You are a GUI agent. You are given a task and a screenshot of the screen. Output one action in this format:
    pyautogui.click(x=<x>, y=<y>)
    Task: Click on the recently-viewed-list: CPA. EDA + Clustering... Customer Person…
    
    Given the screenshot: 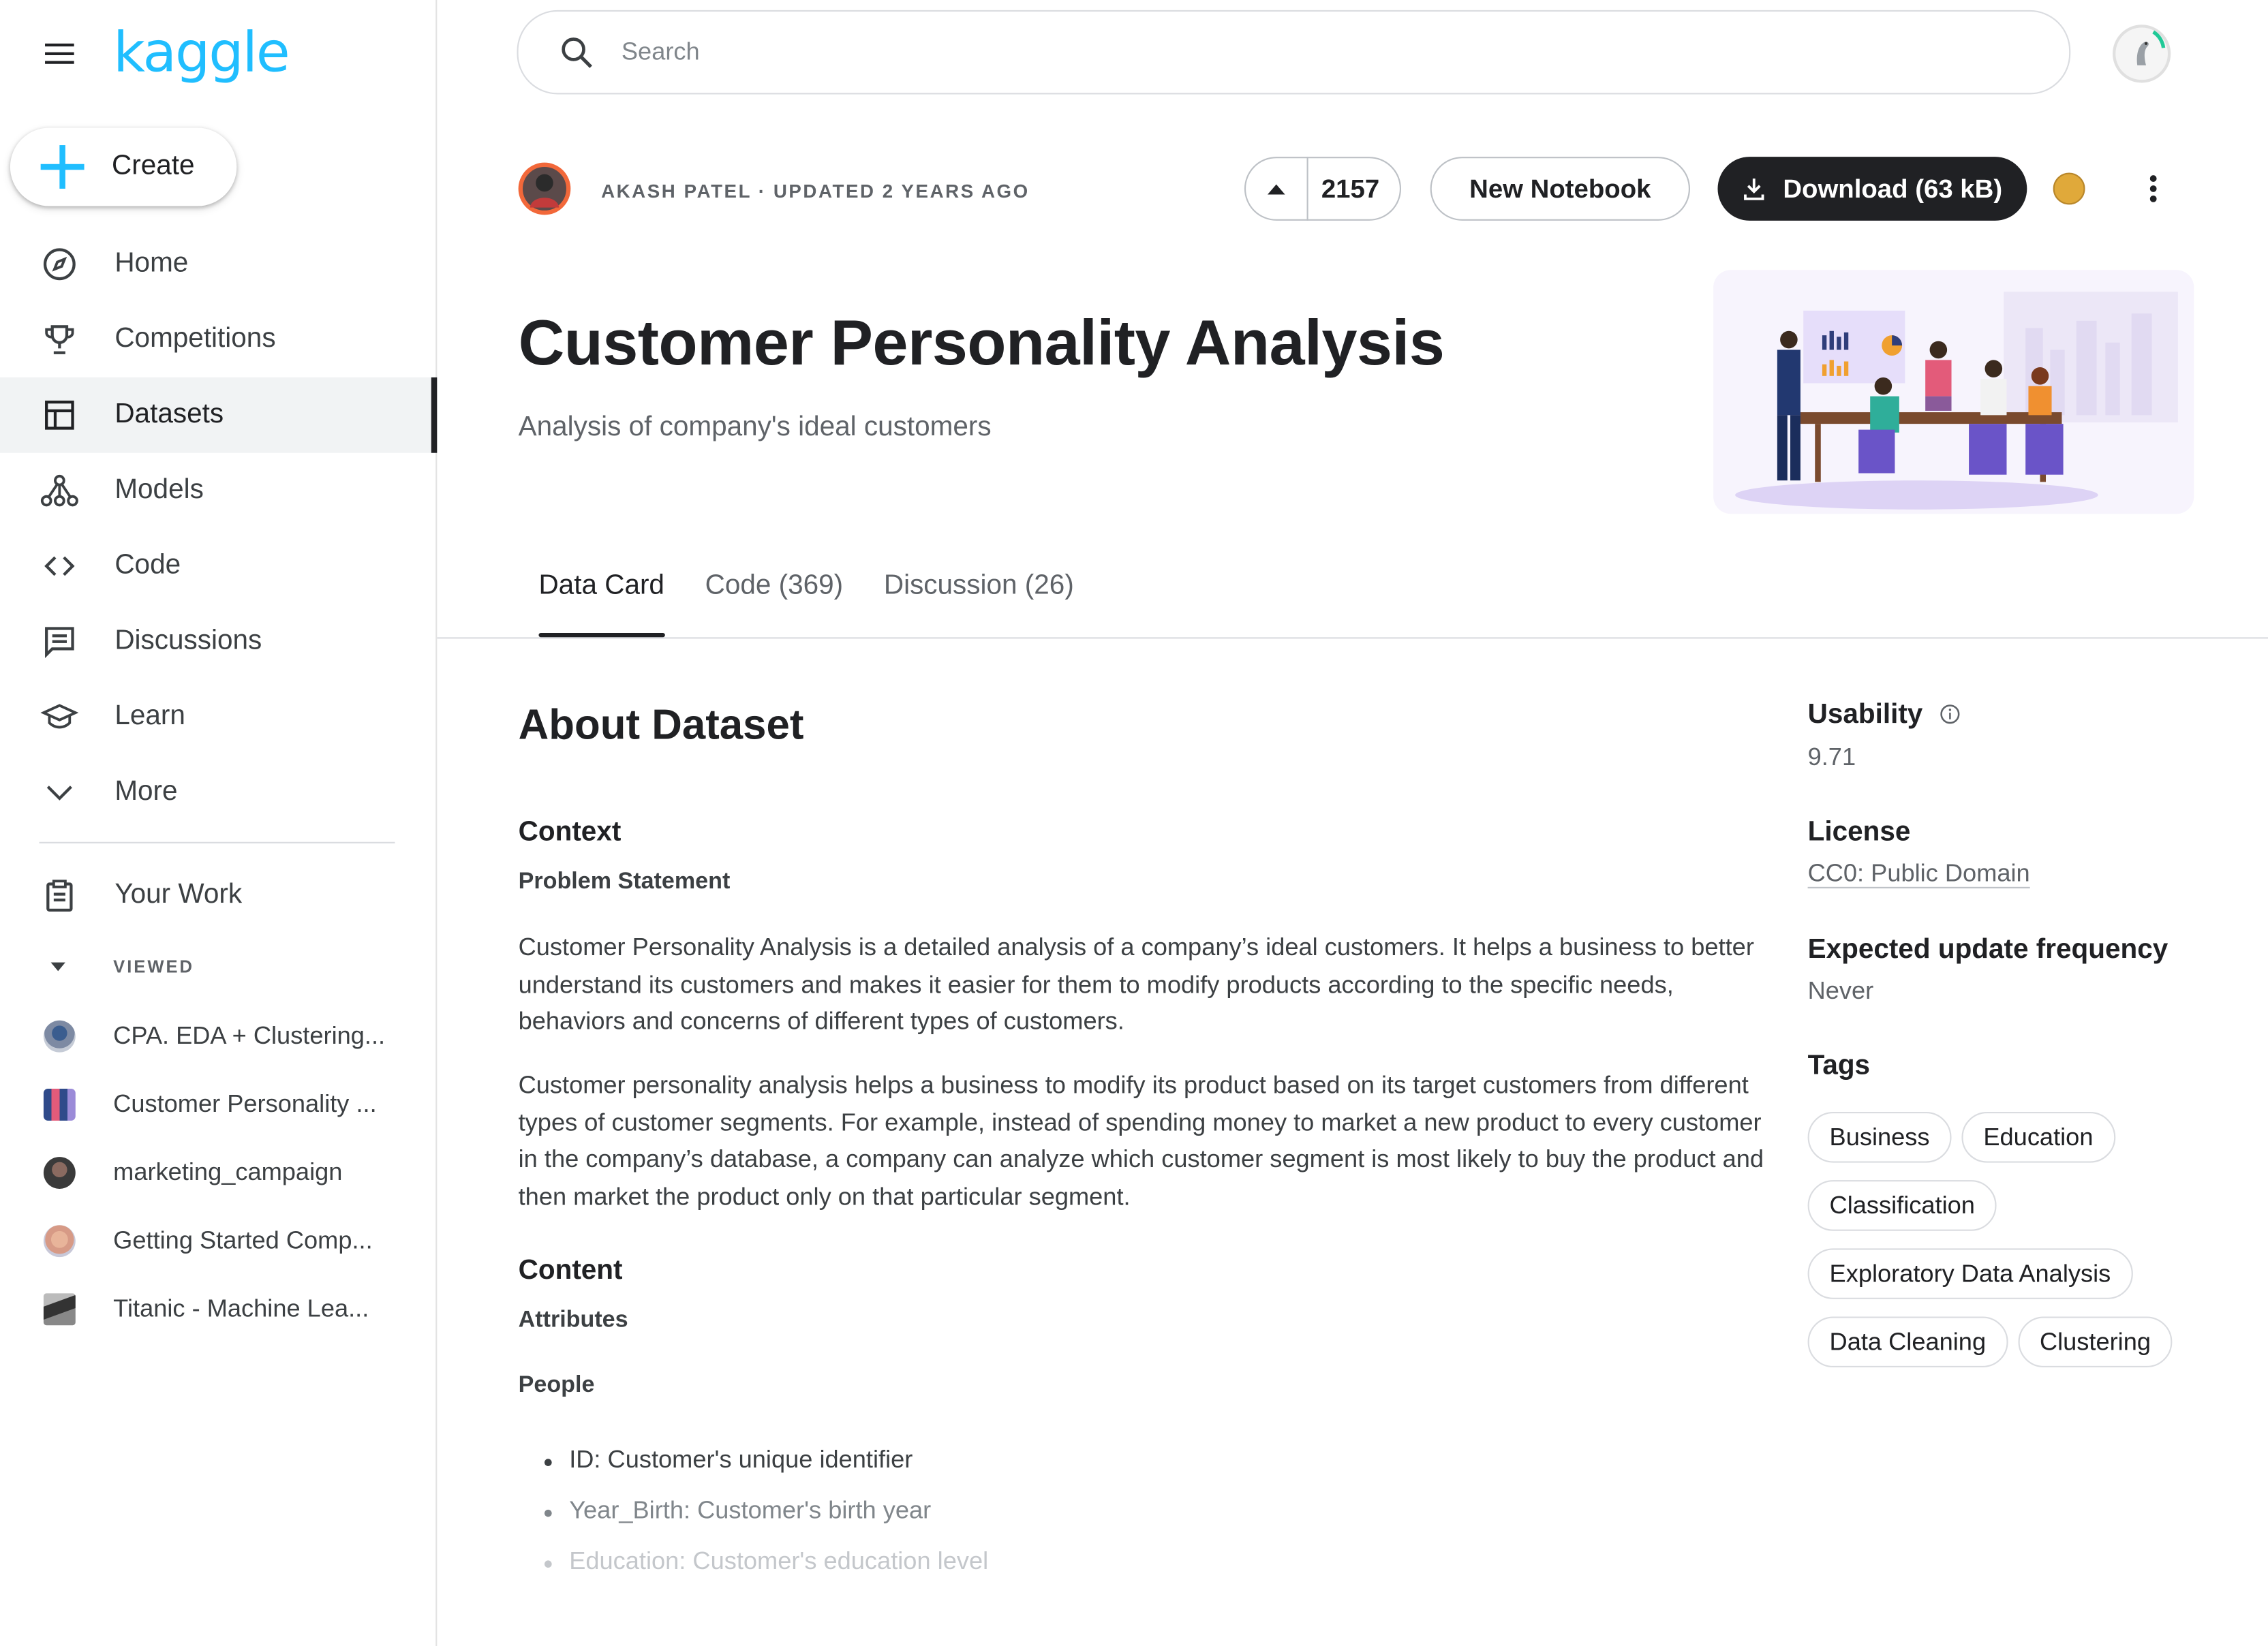 What is the action you would take?
    pyautogui.click(x=217, y=1172)
    